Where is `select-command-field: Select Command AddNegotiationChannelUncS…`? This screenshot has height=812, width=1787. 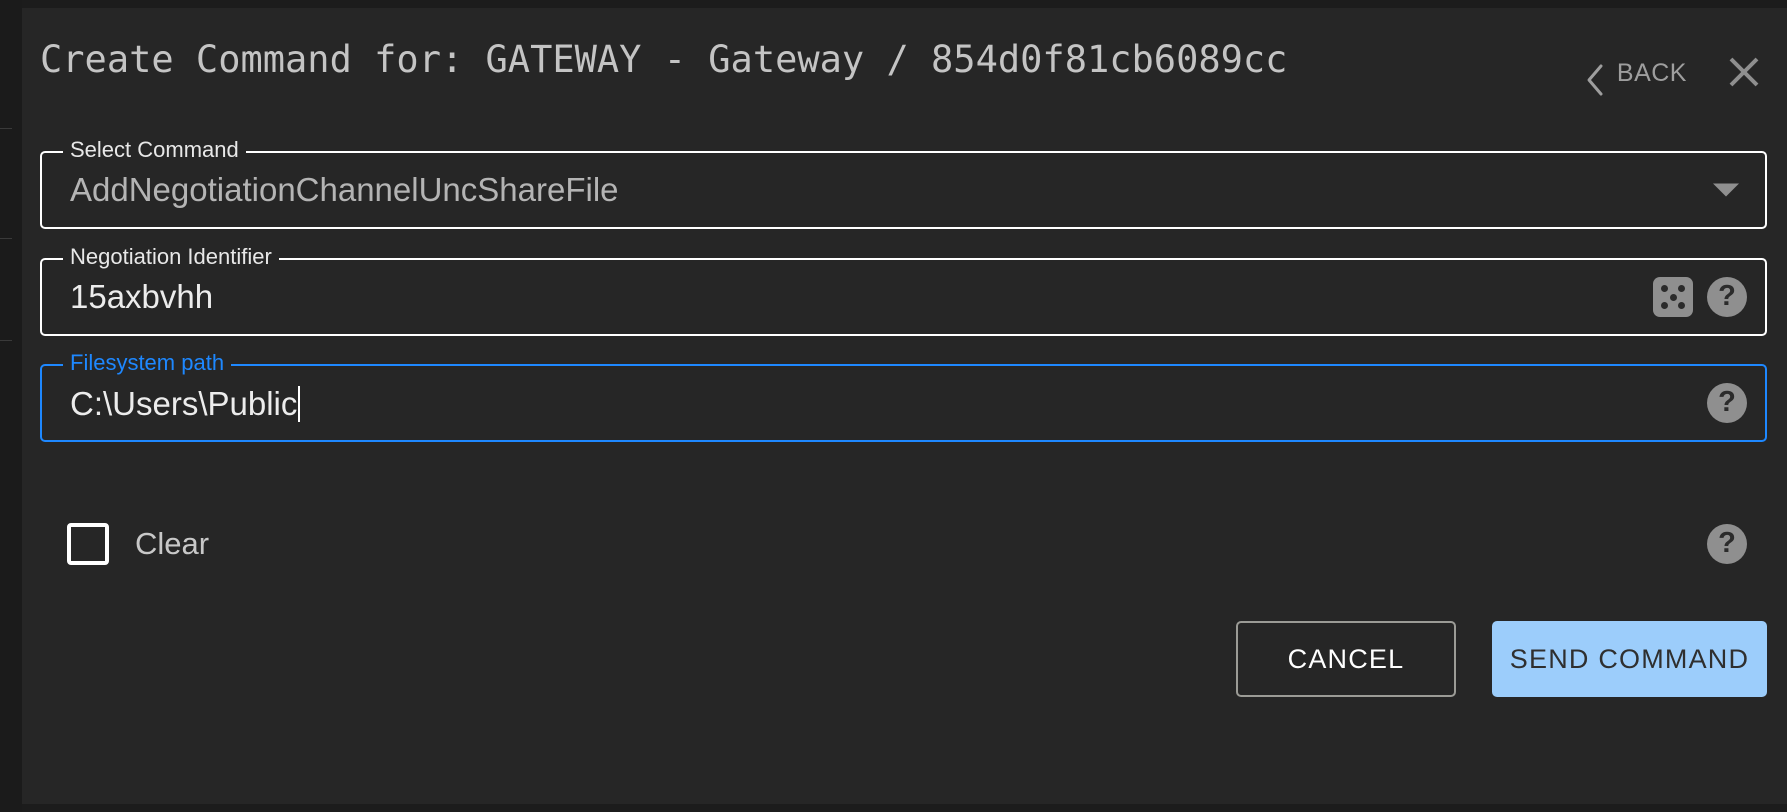 select-command-field: Select Command AddNegotiationChannelUncS… is located at coordinates (903, 182).